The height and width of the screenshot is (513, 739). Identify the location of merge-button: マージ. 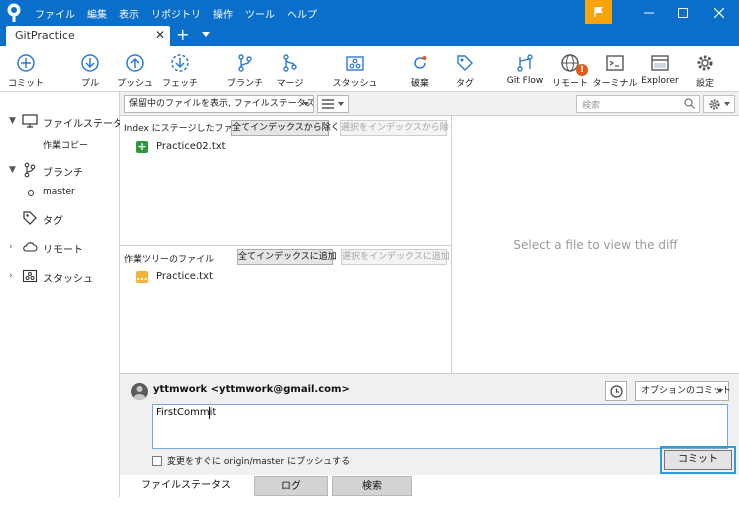
(290, 70).